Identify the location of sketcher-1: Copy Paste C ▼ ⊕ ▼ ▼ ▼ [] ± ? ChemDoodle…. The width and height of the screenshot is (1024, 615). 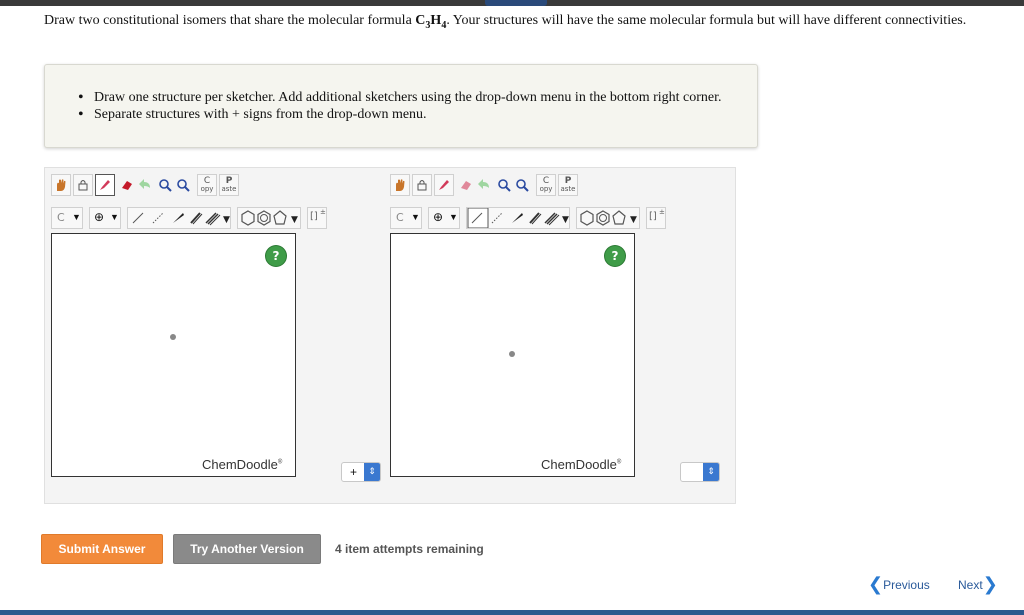
(189, 327).